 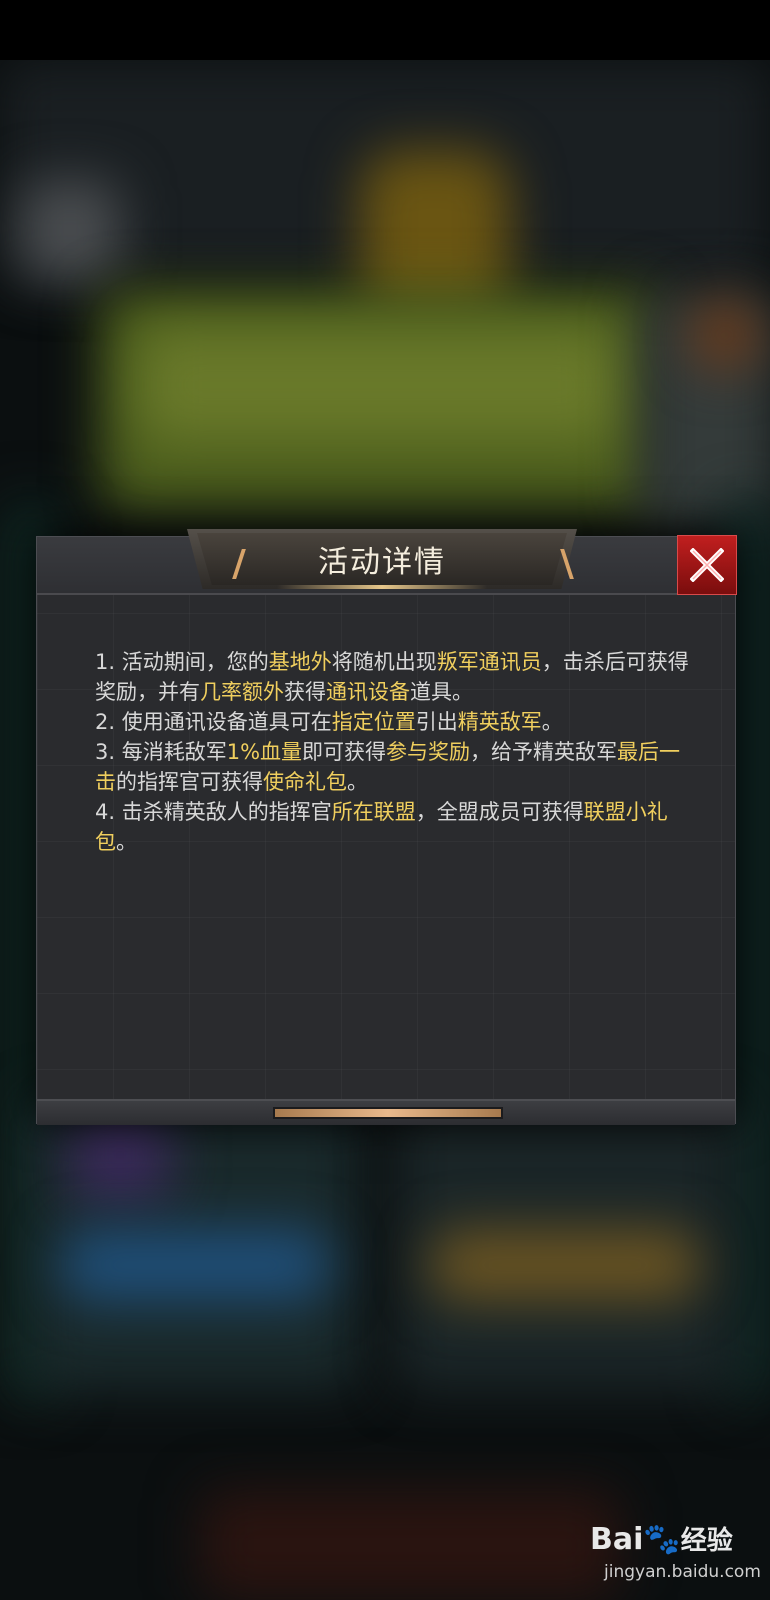 What do you see at coordinates (706, 1541) in the screenshot?
I see `watermark-cn-text: 经验` at bounding box center [706, 1541].